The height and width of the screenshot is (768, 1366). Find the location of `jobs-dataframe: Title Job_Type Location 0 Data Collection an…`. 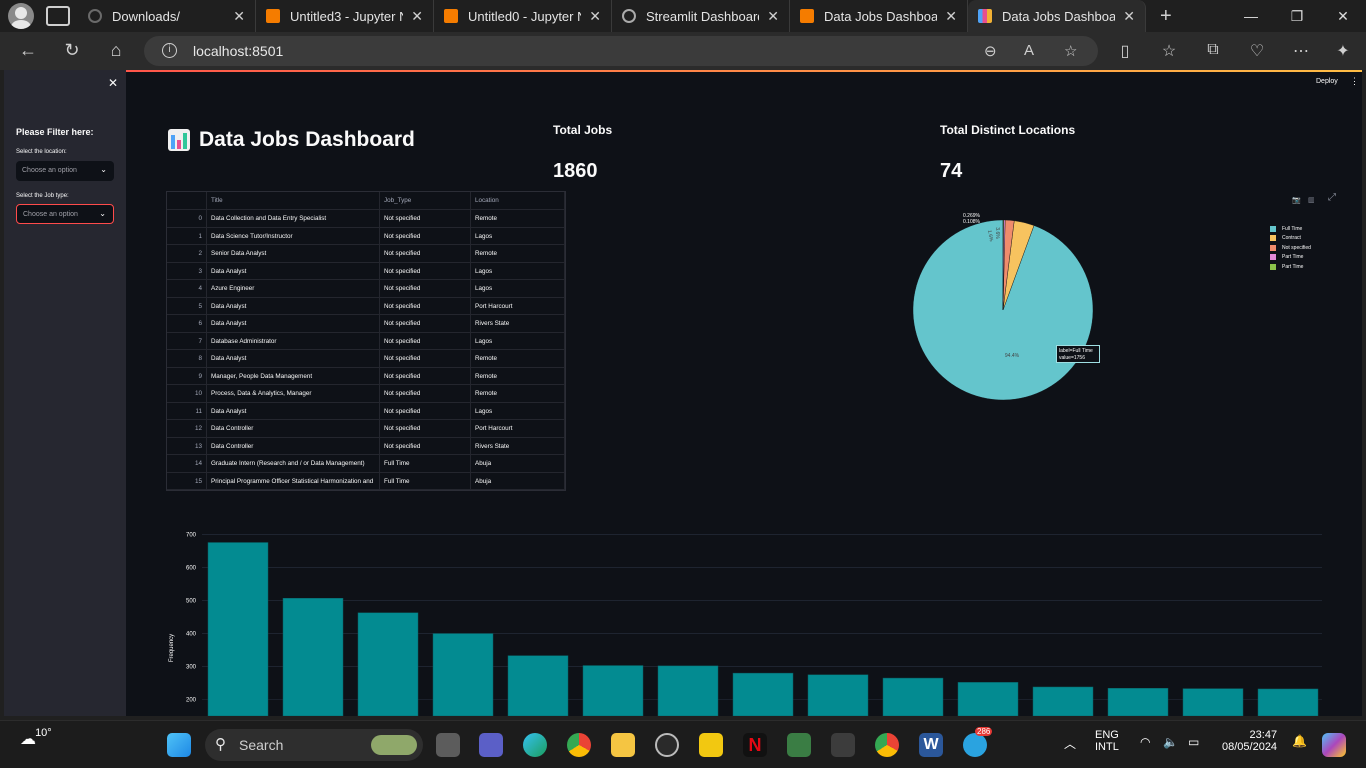

jobs-dataframe: Title Job_Type Location 0 Data Collection an… is located at coordinates (366, 341).